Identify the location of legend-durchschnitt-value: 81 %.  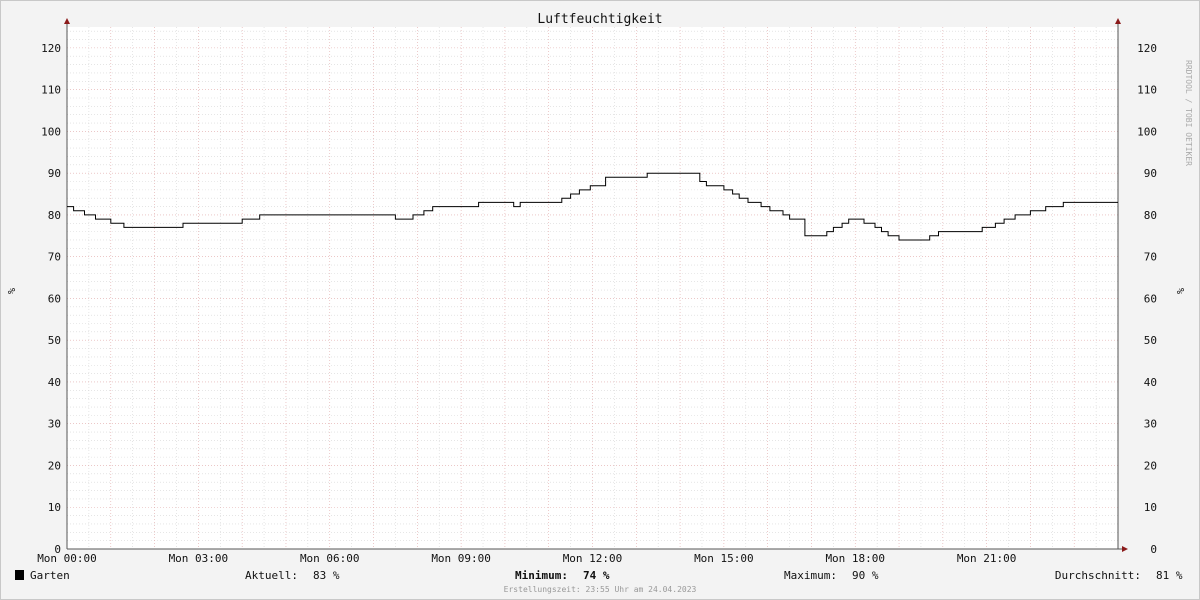
(1169, 575).